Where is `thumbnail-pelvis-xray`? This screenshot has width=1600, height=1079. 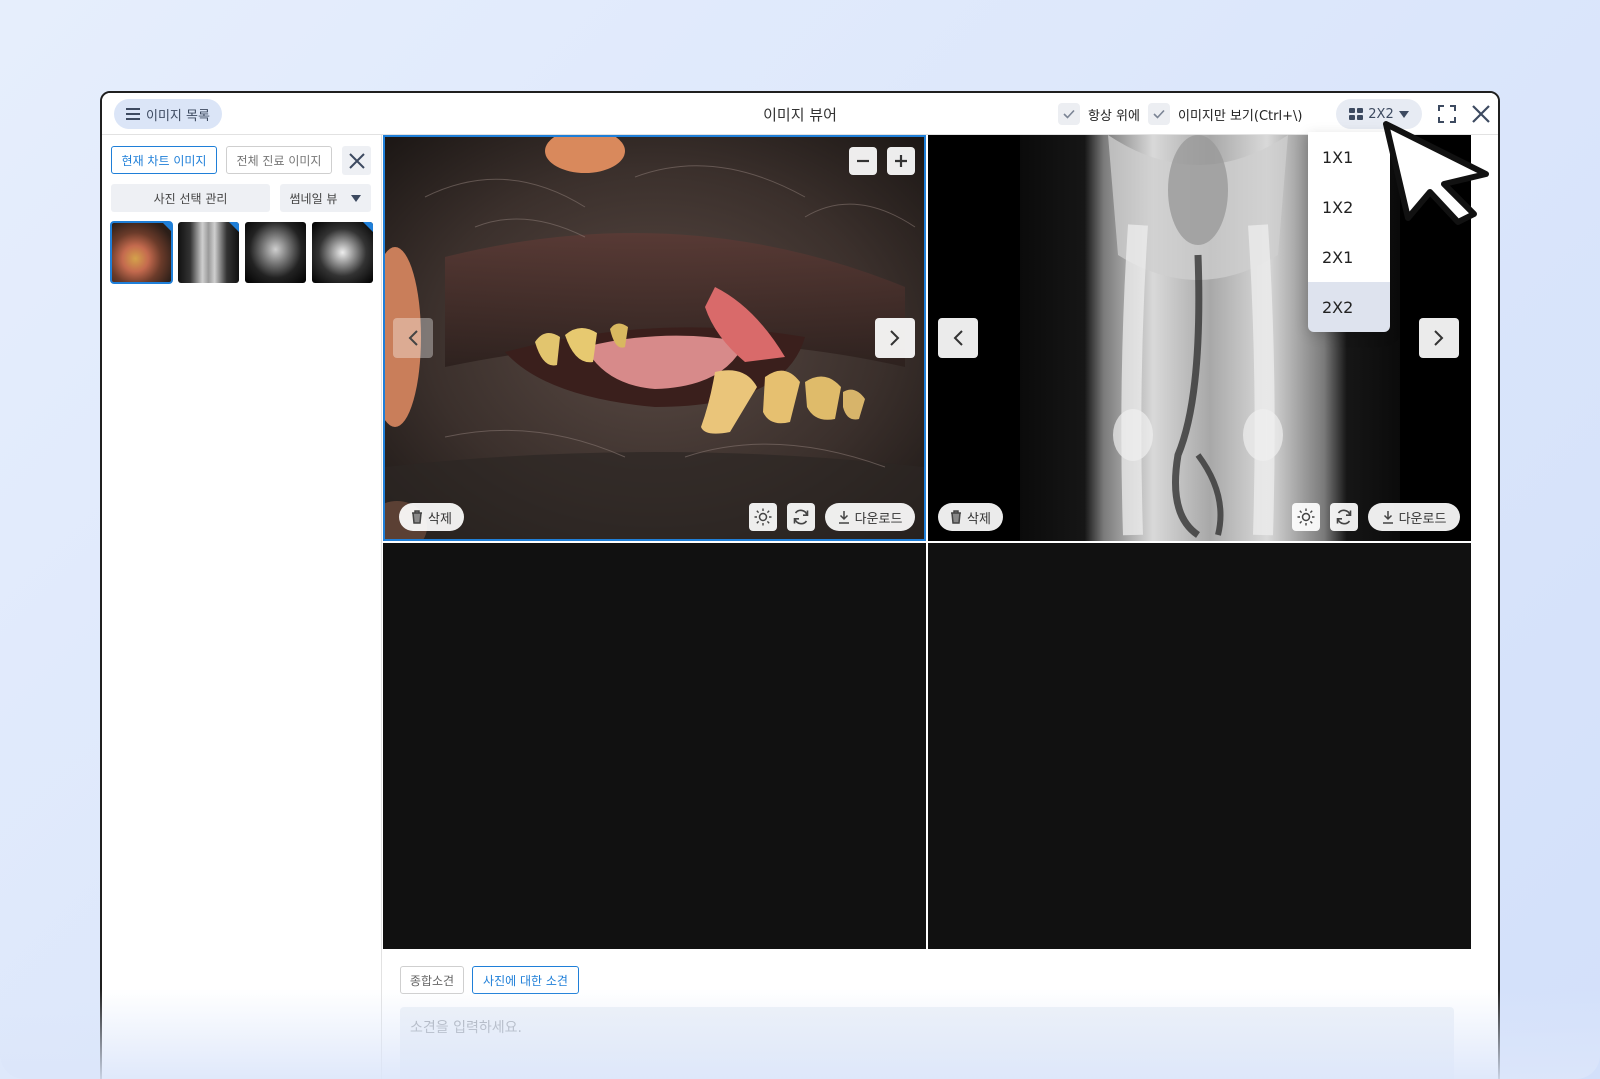
thumbnail-pelvis-xray is located at coordinates (208, 252).